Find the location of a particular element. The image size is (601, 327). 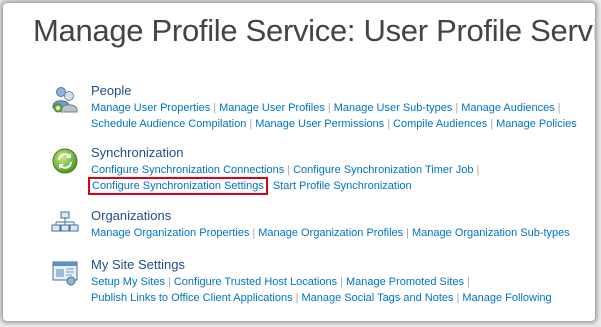

my-site-icon is located at coordinates (65, 273).